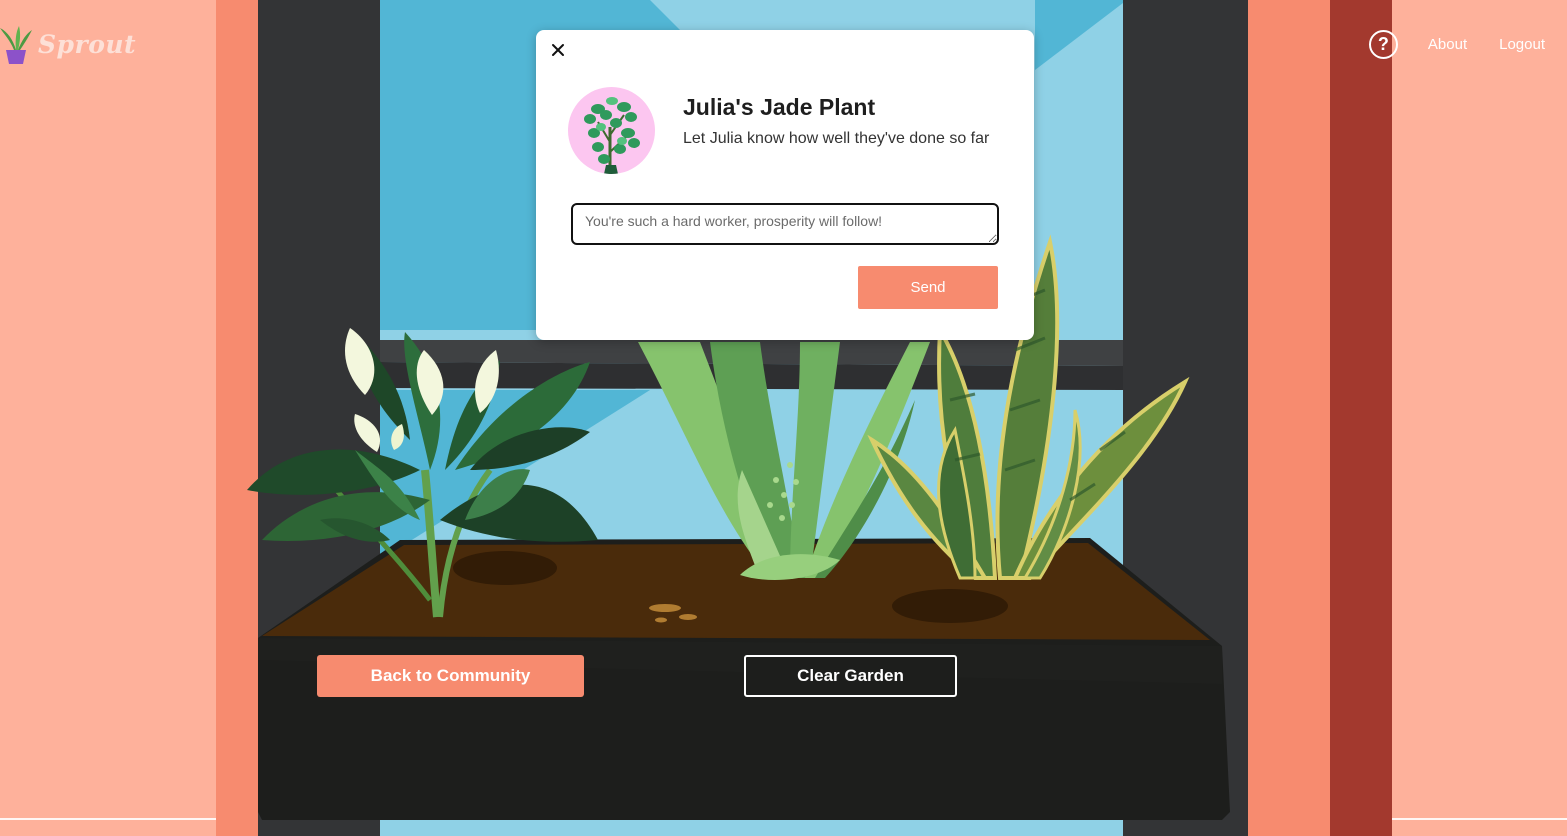  What do you see at coordinates (850, 676) in the screenshot?
I see `clear-garden-button: Clear Garden` at bounding box center [850, 676].